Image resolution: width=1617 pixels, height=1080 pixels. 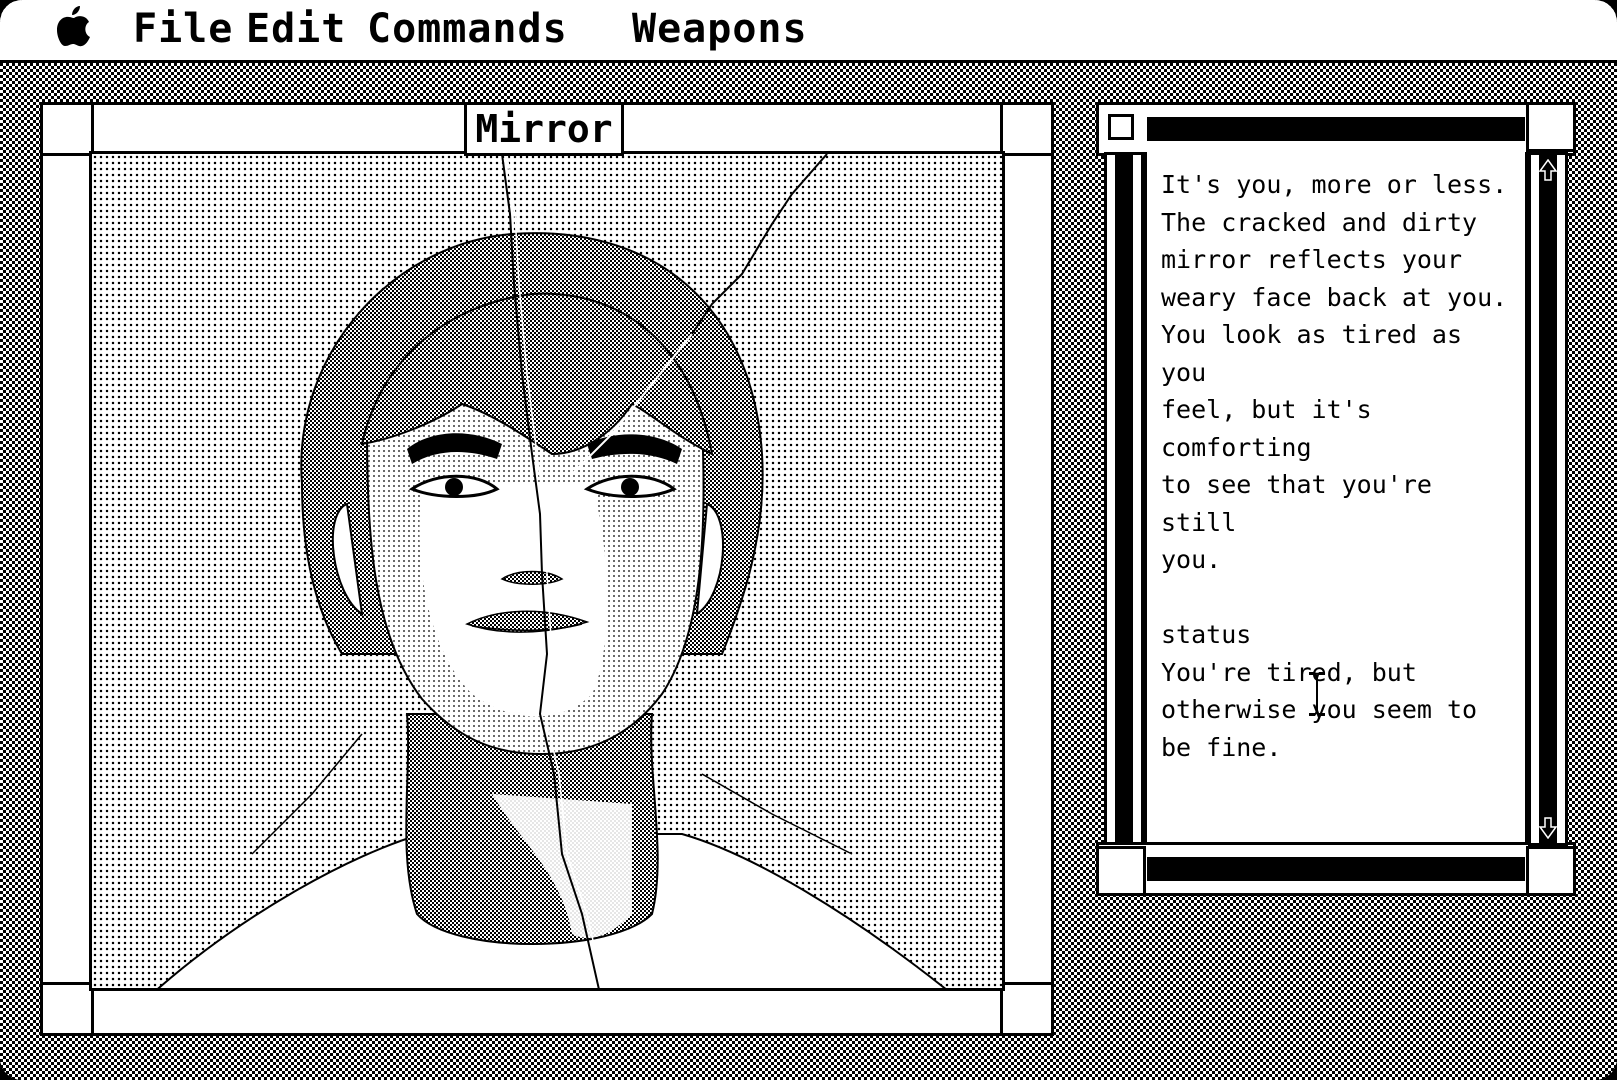 I want to click on picture-window-corner-top-left, so click(x=67, y=129).